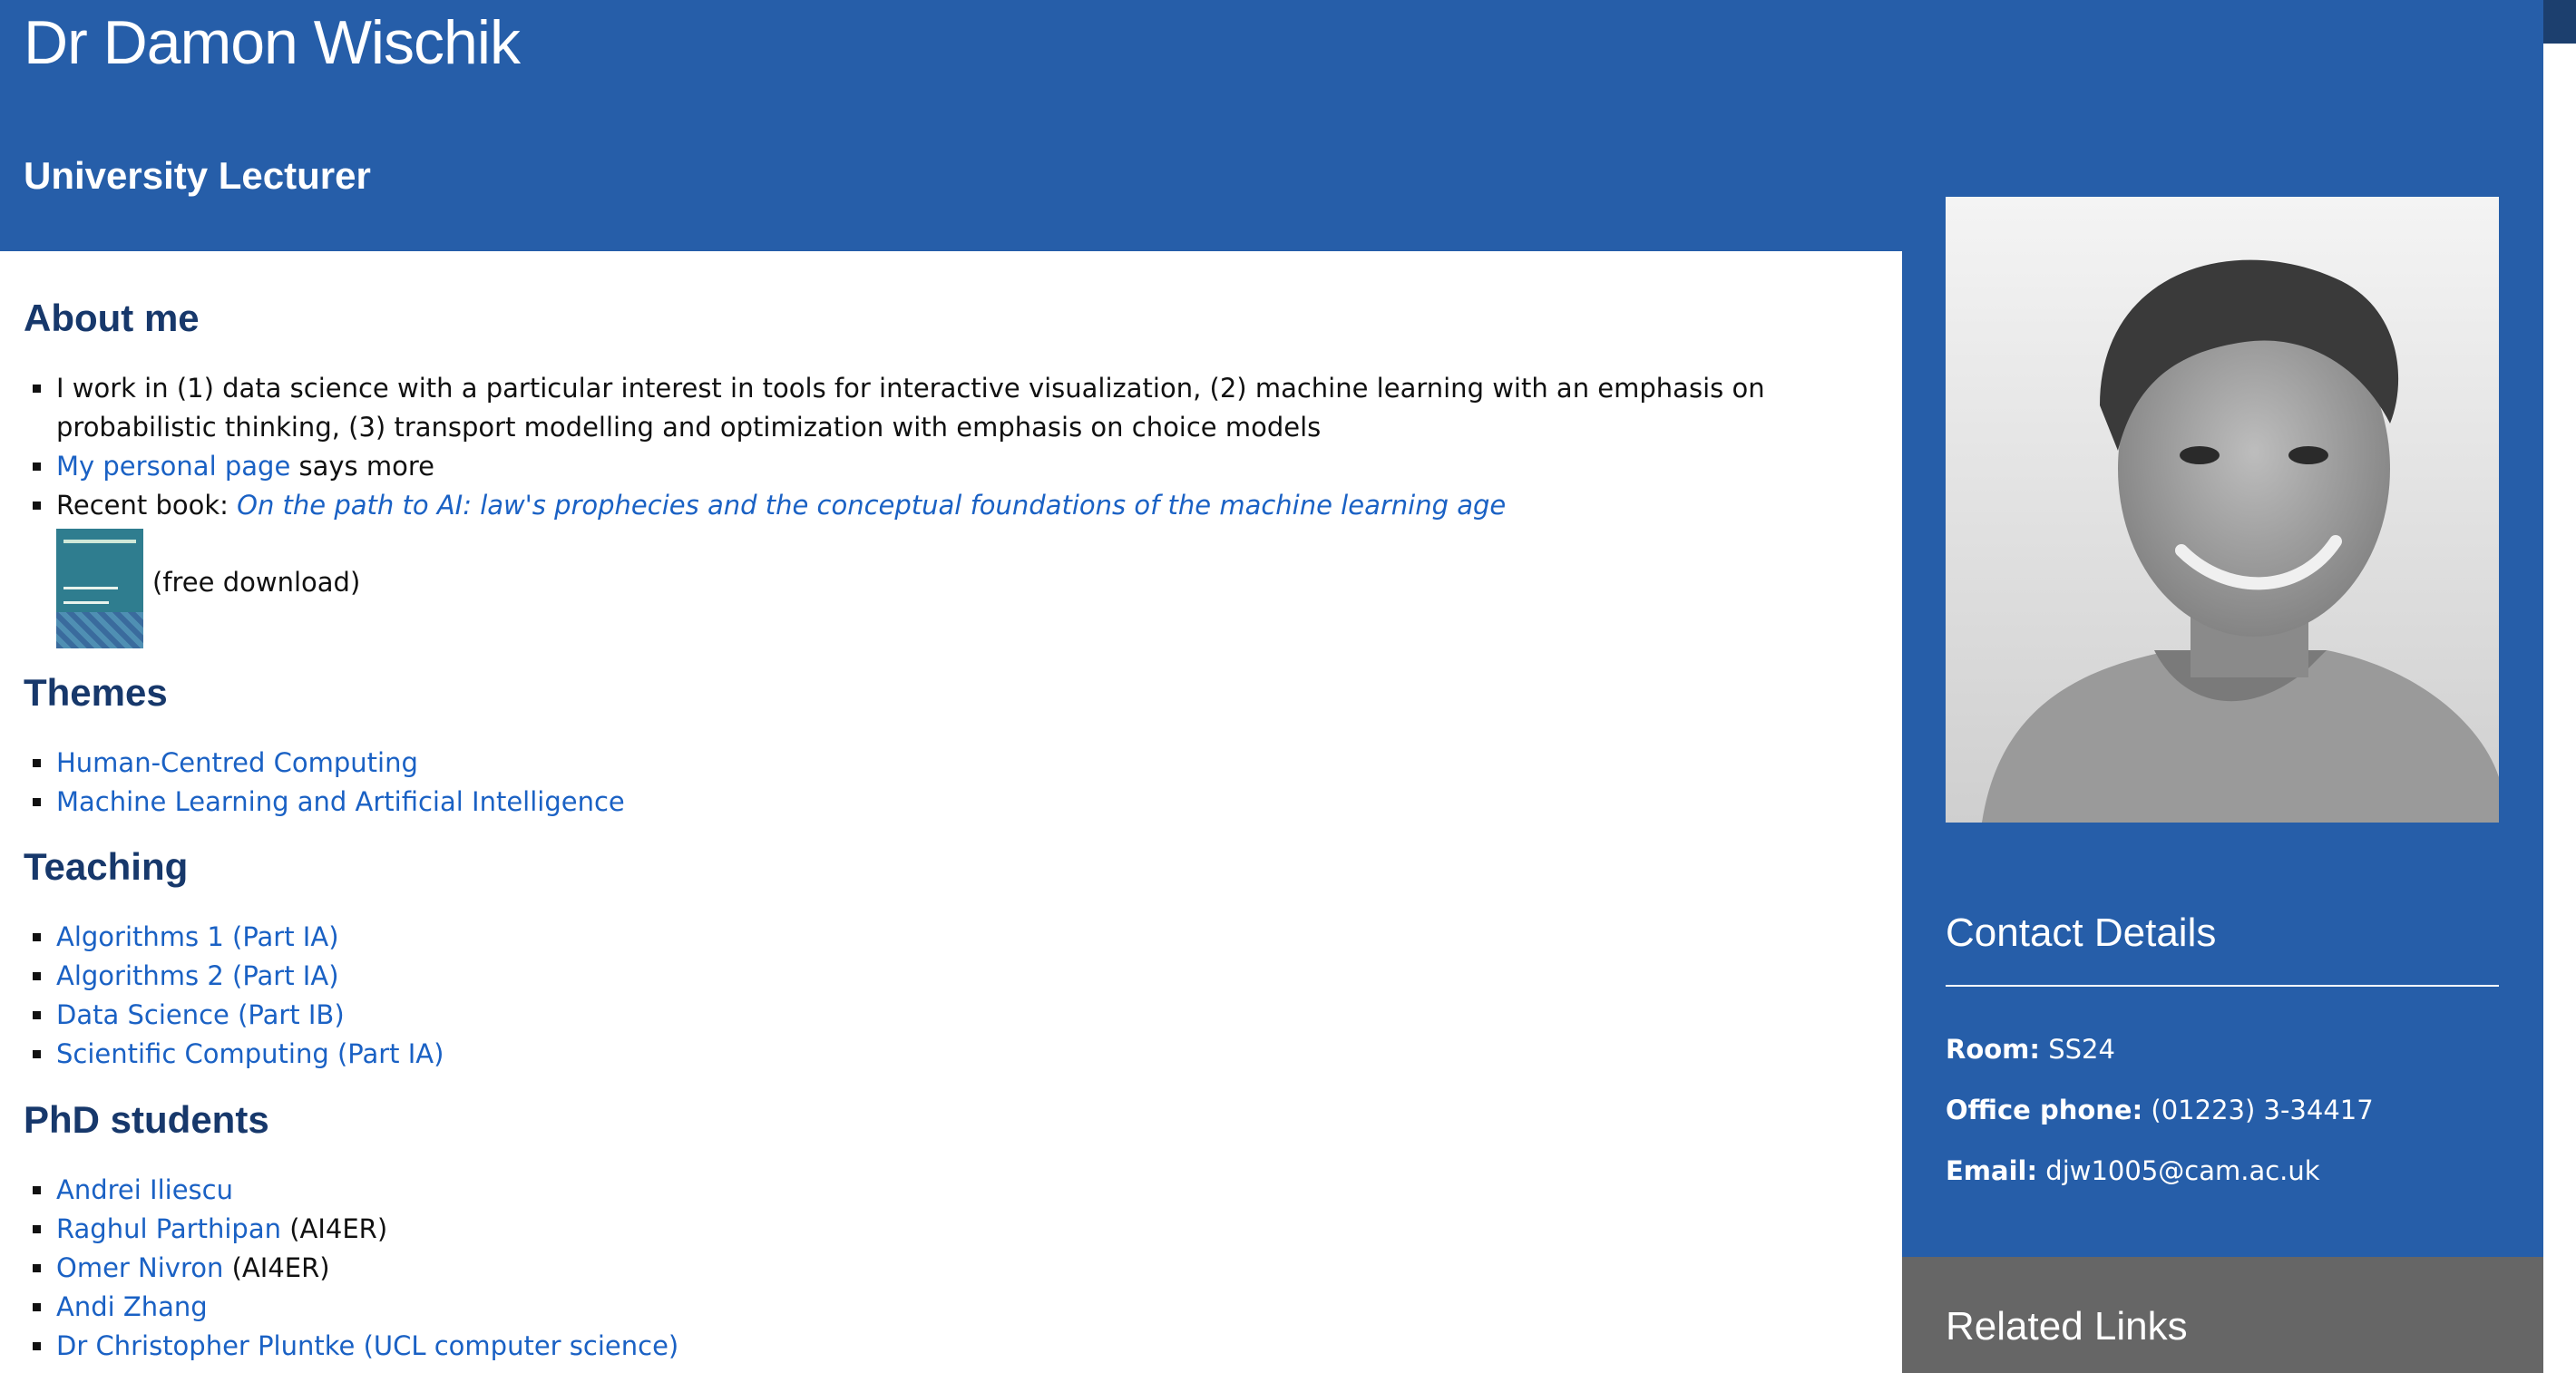 The height and width of the screenshot is (1373, 2576). I want to click on phone-label: Office phone:, so click(2044, 1110).